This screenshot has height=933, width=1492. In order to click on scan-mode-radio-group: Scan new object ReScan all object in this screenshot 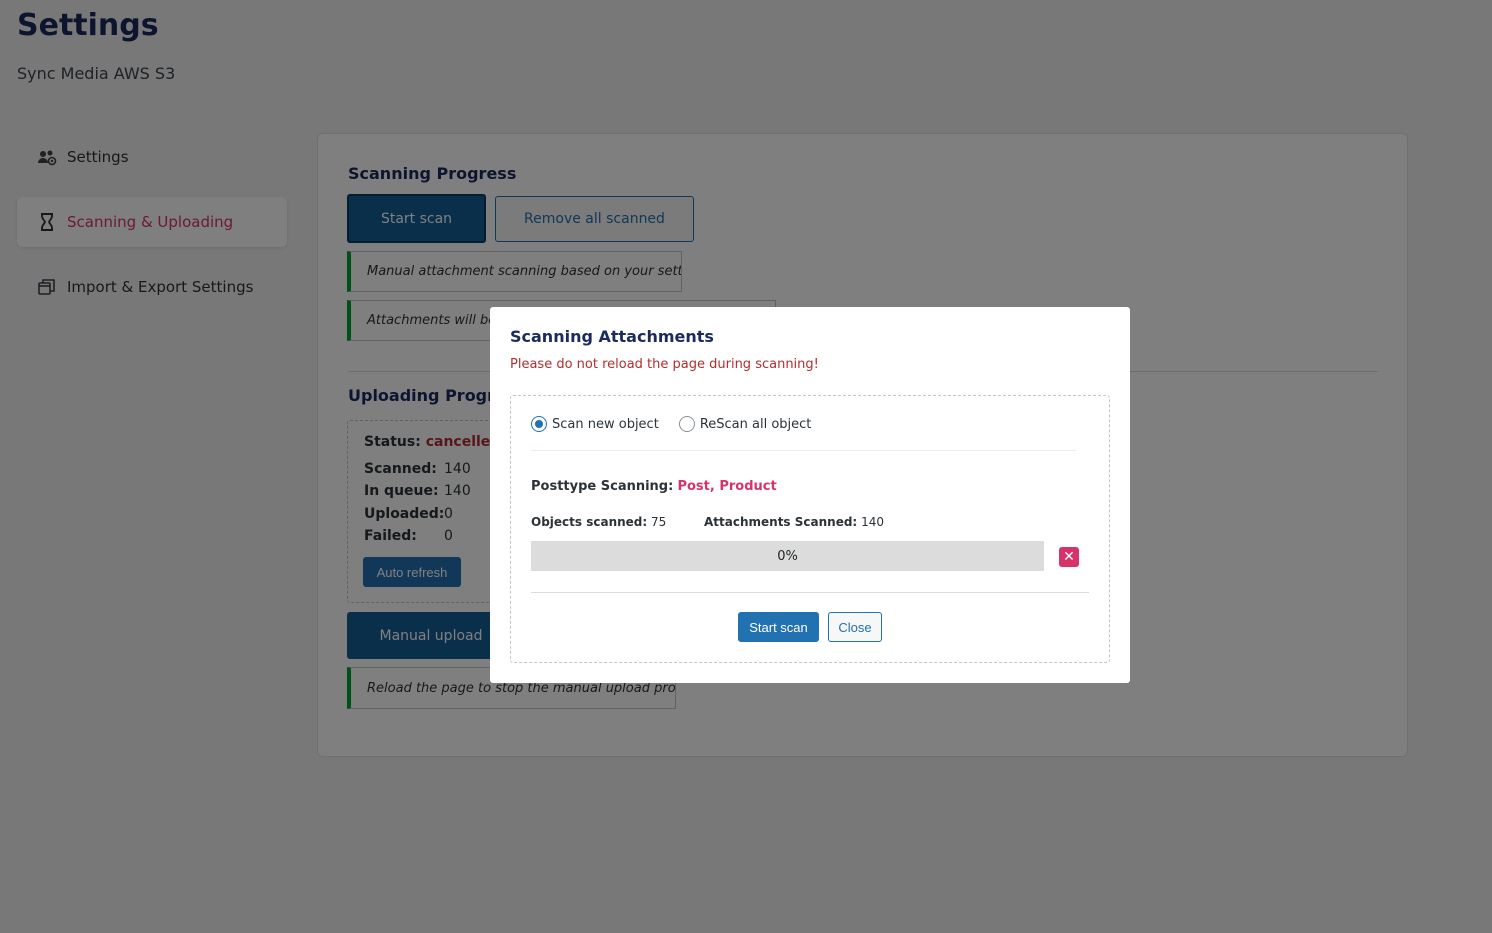, I will do `click(671, 424)`.